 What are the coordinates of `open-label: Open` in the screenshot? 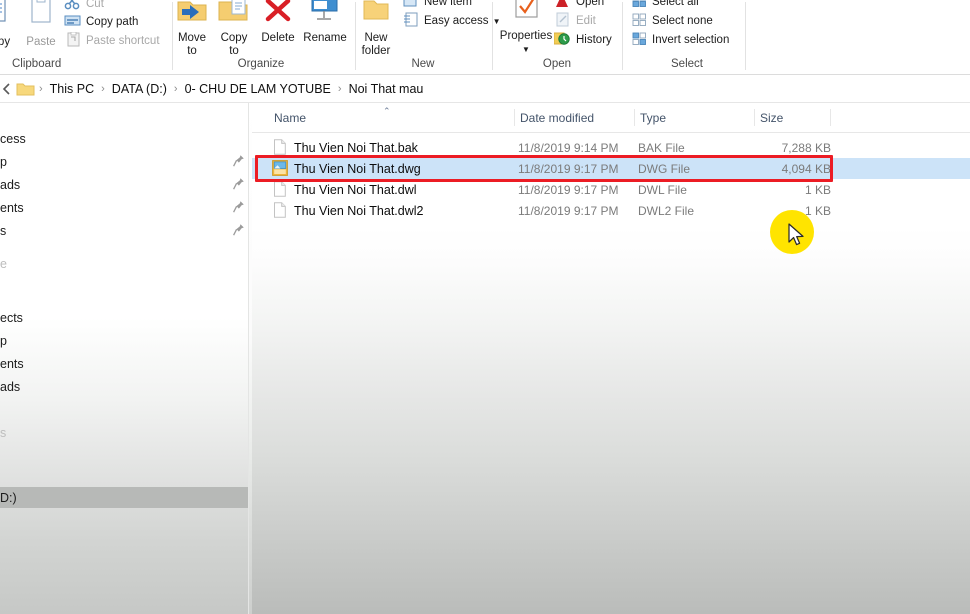 It's located at (590, 4).